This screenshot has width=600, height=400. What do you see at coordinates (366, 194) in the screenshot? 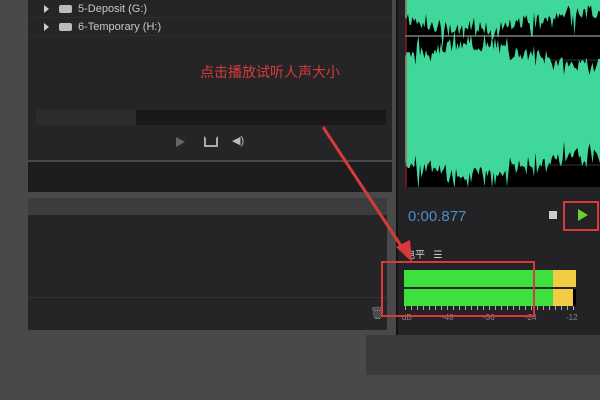
I see `annotation-arrow` at bounding box center [366, 194].